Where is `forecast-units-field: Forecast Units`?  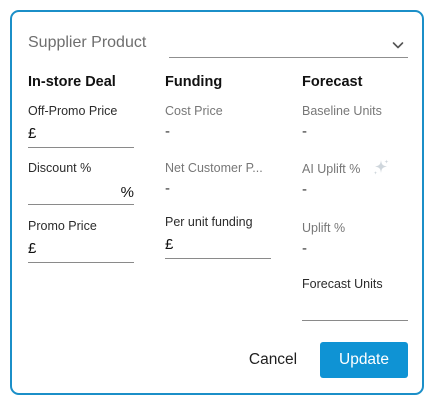 forecast-units-field: Forecast Units is located at coordinates (355, 299).